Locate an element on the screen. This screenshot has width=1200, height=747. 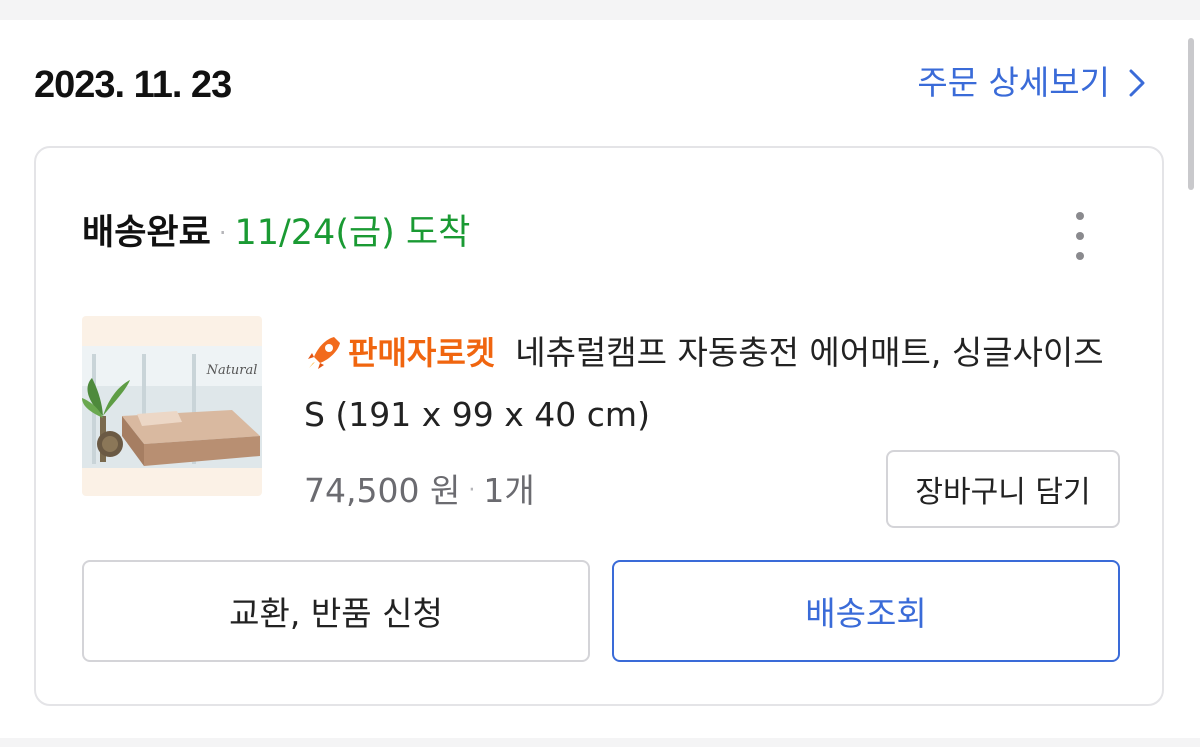
chevron-right-icon is located at coordinates (1137, 83).